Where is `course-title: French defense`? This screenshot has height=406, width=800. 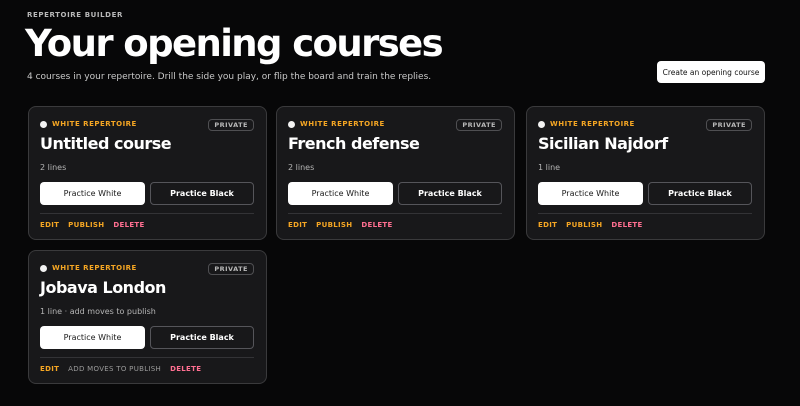
course-title: French defense is located at coordinates (354, 143).